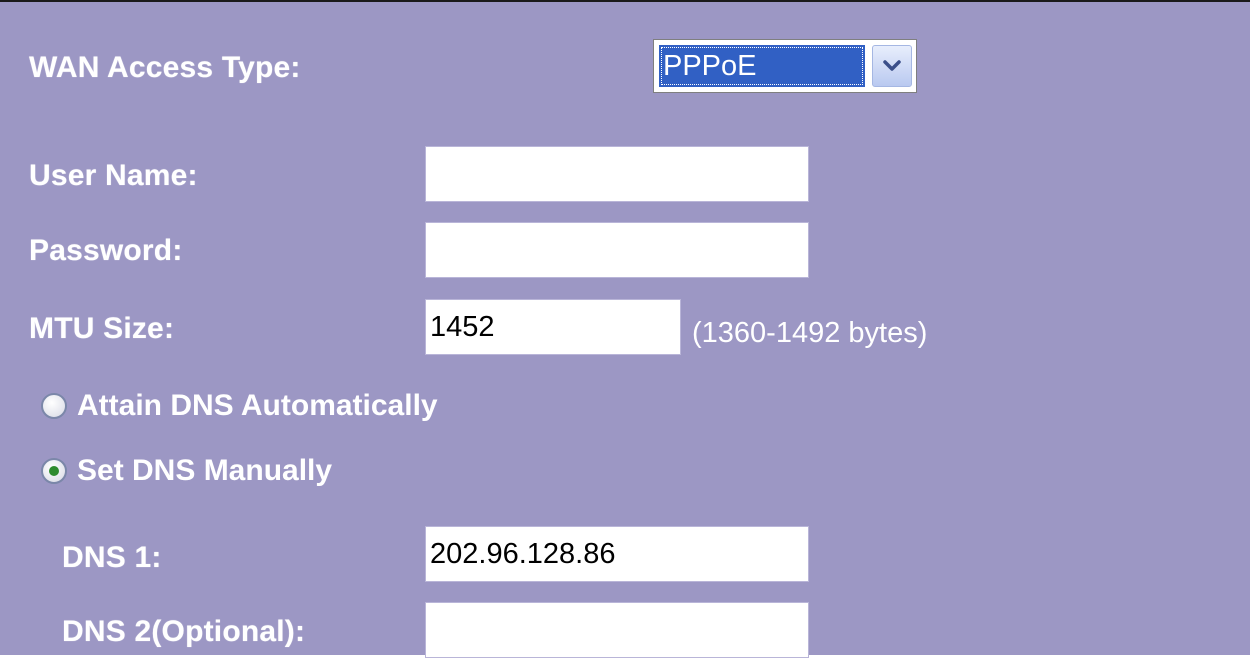 This screenshot has height=658, width=1250. Describe the element at coordinates (54, 406) in the screenshot. I see `attain-dns-auto-radio` at that location.